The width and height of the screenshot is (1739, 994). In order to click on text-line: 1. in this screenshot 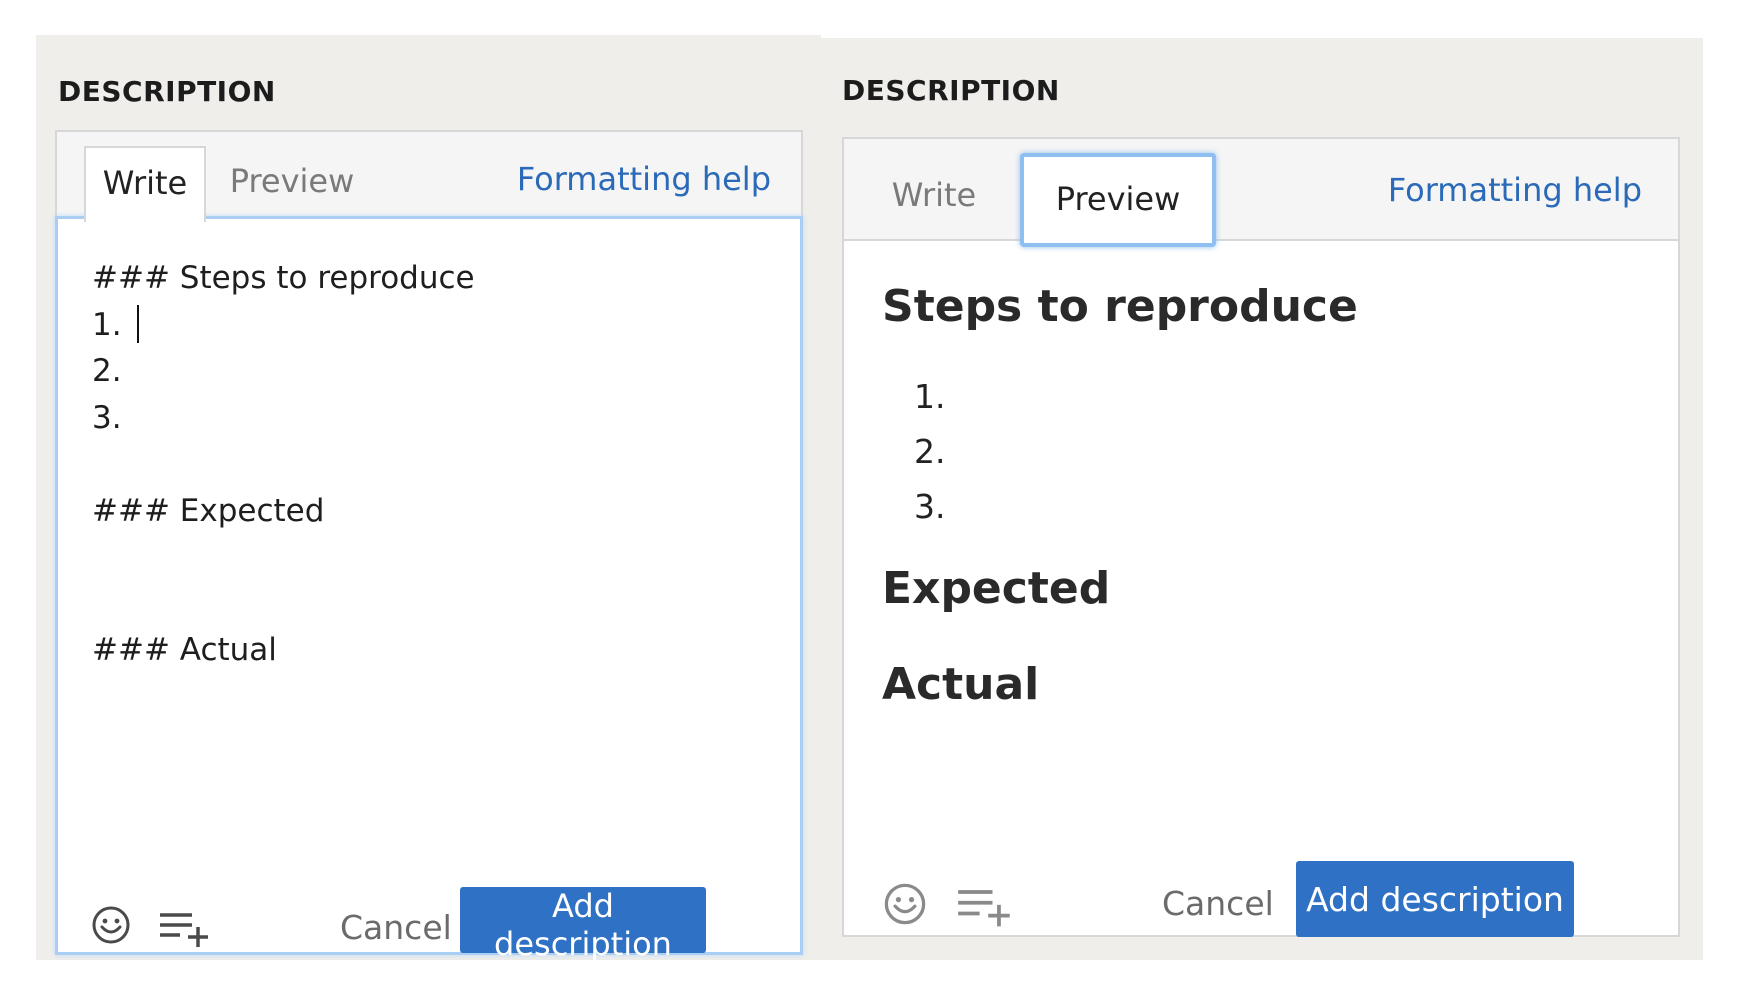, I will do `click(112, 324)`.